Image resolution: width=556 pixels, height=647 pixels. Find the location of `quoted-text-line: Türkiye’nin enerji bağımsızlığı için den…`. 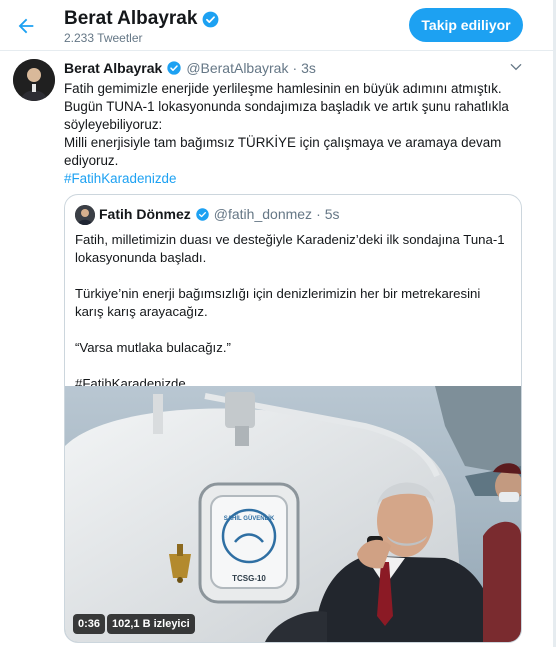

quoted-text-line: Türkiye’nin enerji bağımsızlığı için den… is located at coordinates (278, 293).